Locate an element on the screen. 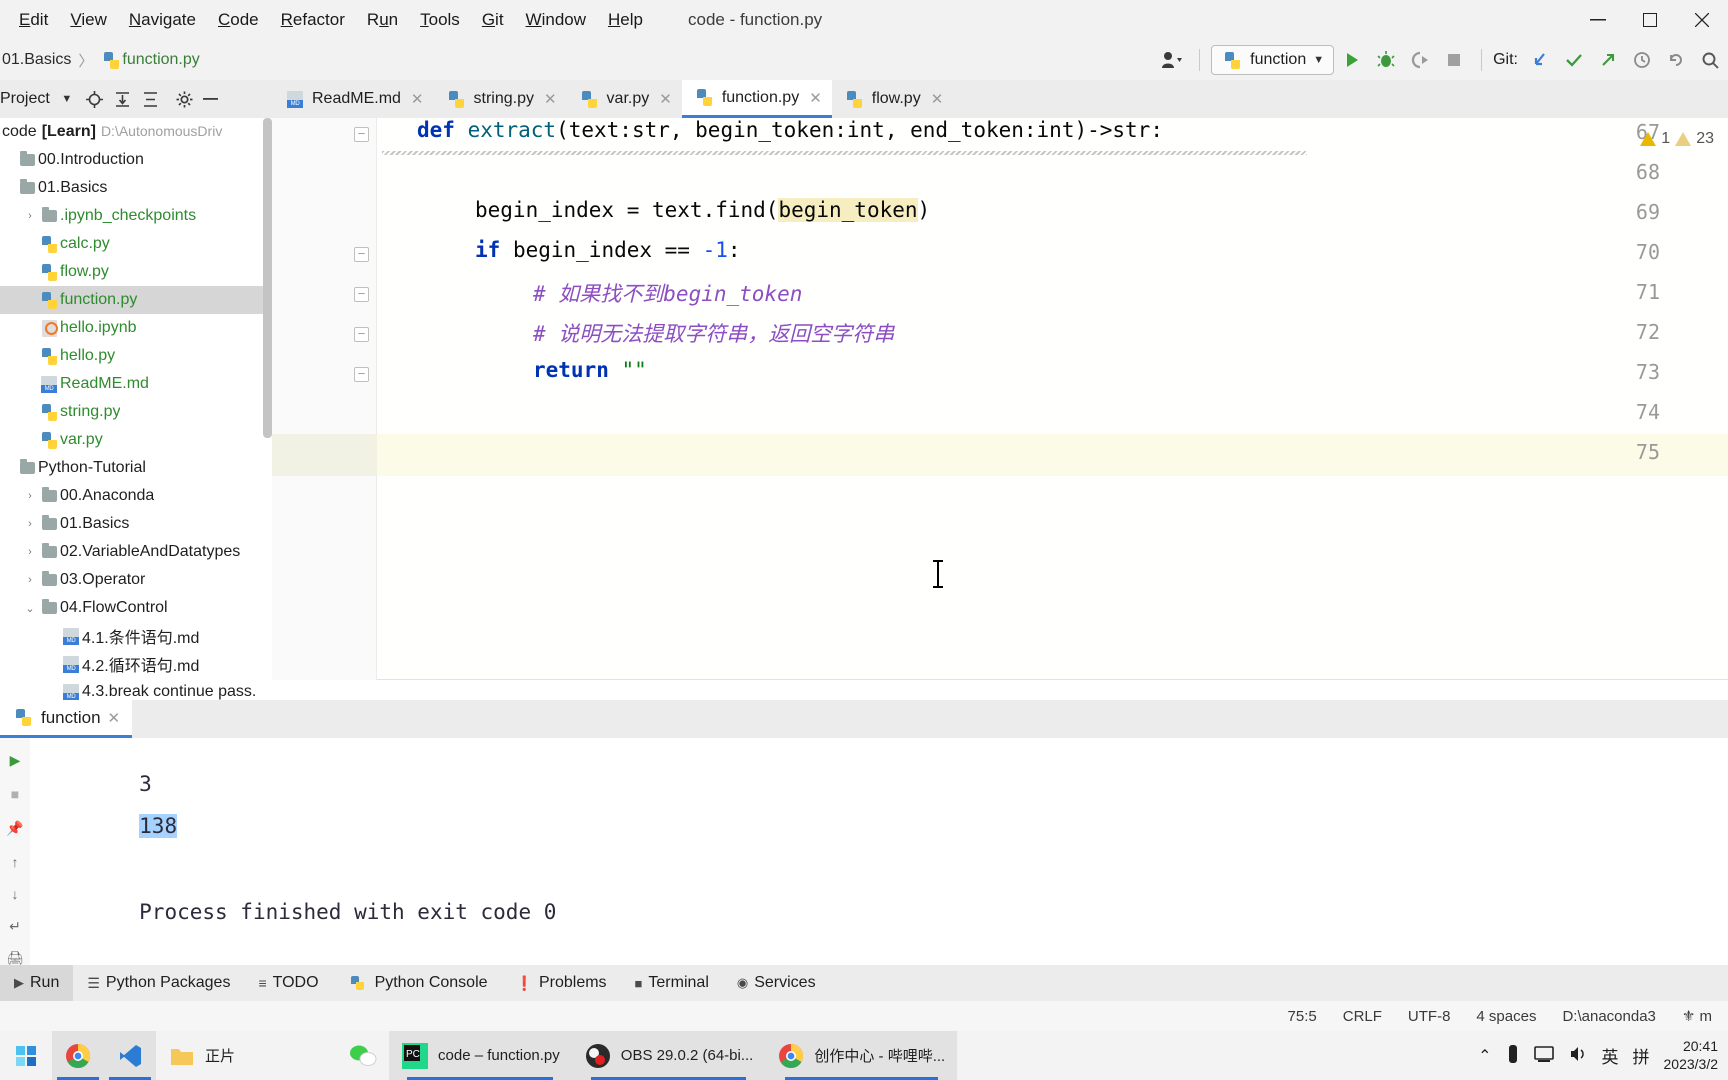 The image size is (1728, 1080). taskbar-vscode is located at coordinates (130, 1055).